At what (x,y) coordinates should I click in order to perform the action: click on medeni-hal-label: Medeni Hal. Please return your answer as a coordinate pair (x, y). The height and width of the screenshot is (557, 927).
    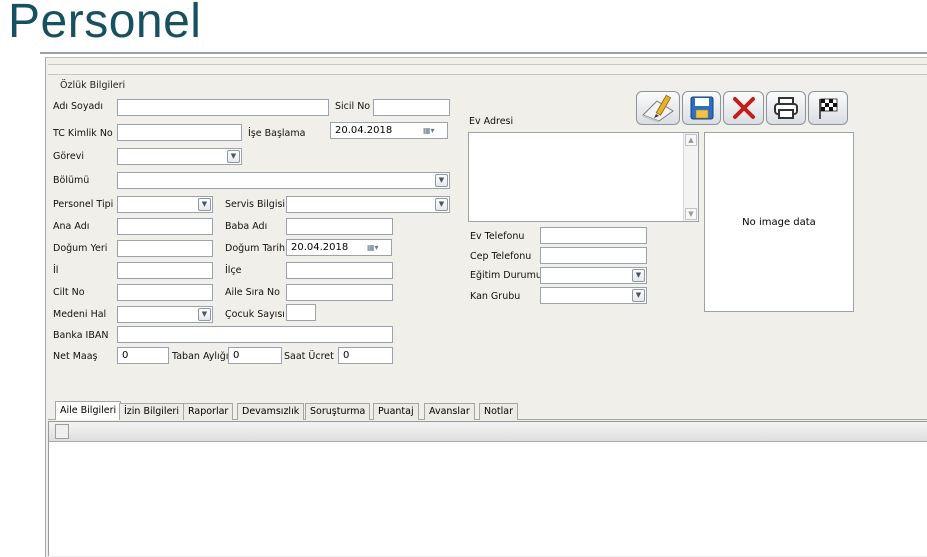
    Looking at the image, I should click on (80, 314).